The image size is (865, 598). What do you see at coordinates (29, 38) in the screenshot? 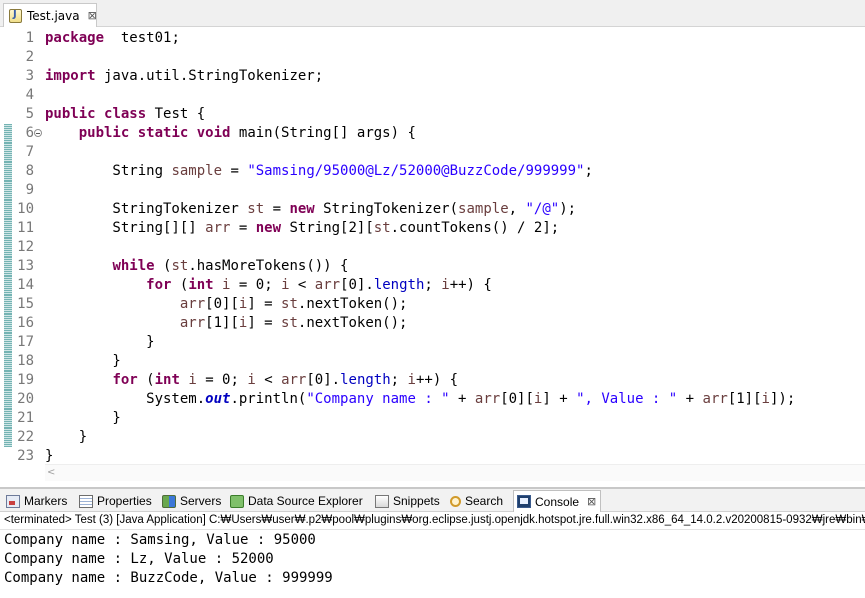
I see `line-number: 1` at bounding box center [29, 38].